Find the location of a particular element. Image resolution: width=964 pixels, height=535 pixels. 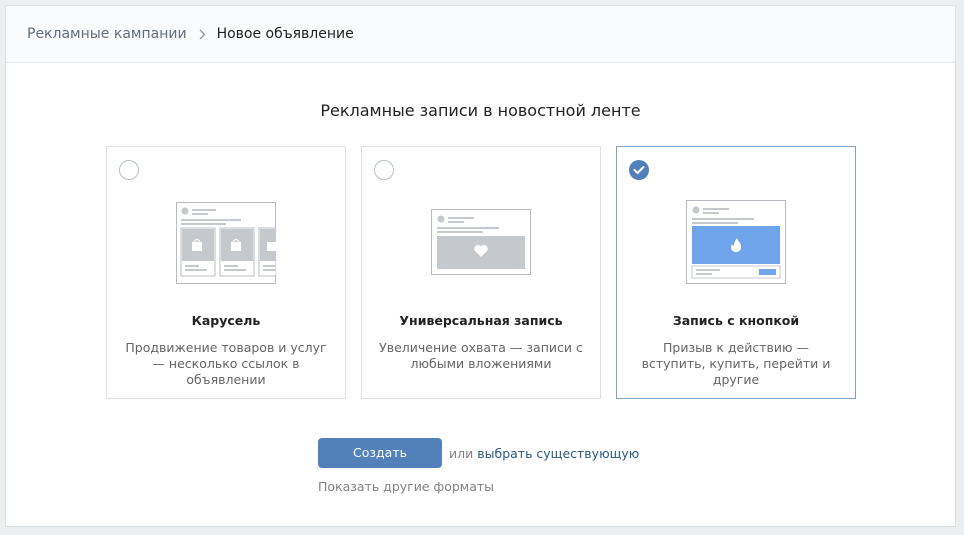

format-radio-carousel is located at coordinates (129, 170).